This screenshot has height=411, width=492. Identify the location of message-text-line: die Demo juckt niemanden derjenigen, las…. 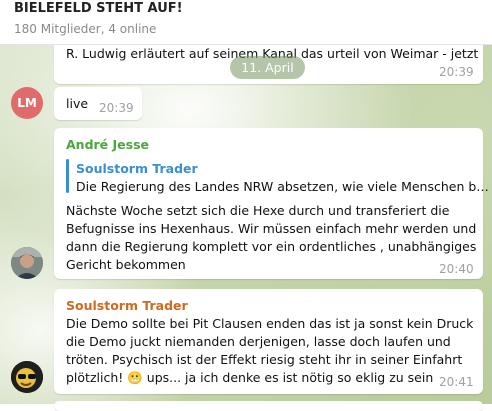
(258, 341).